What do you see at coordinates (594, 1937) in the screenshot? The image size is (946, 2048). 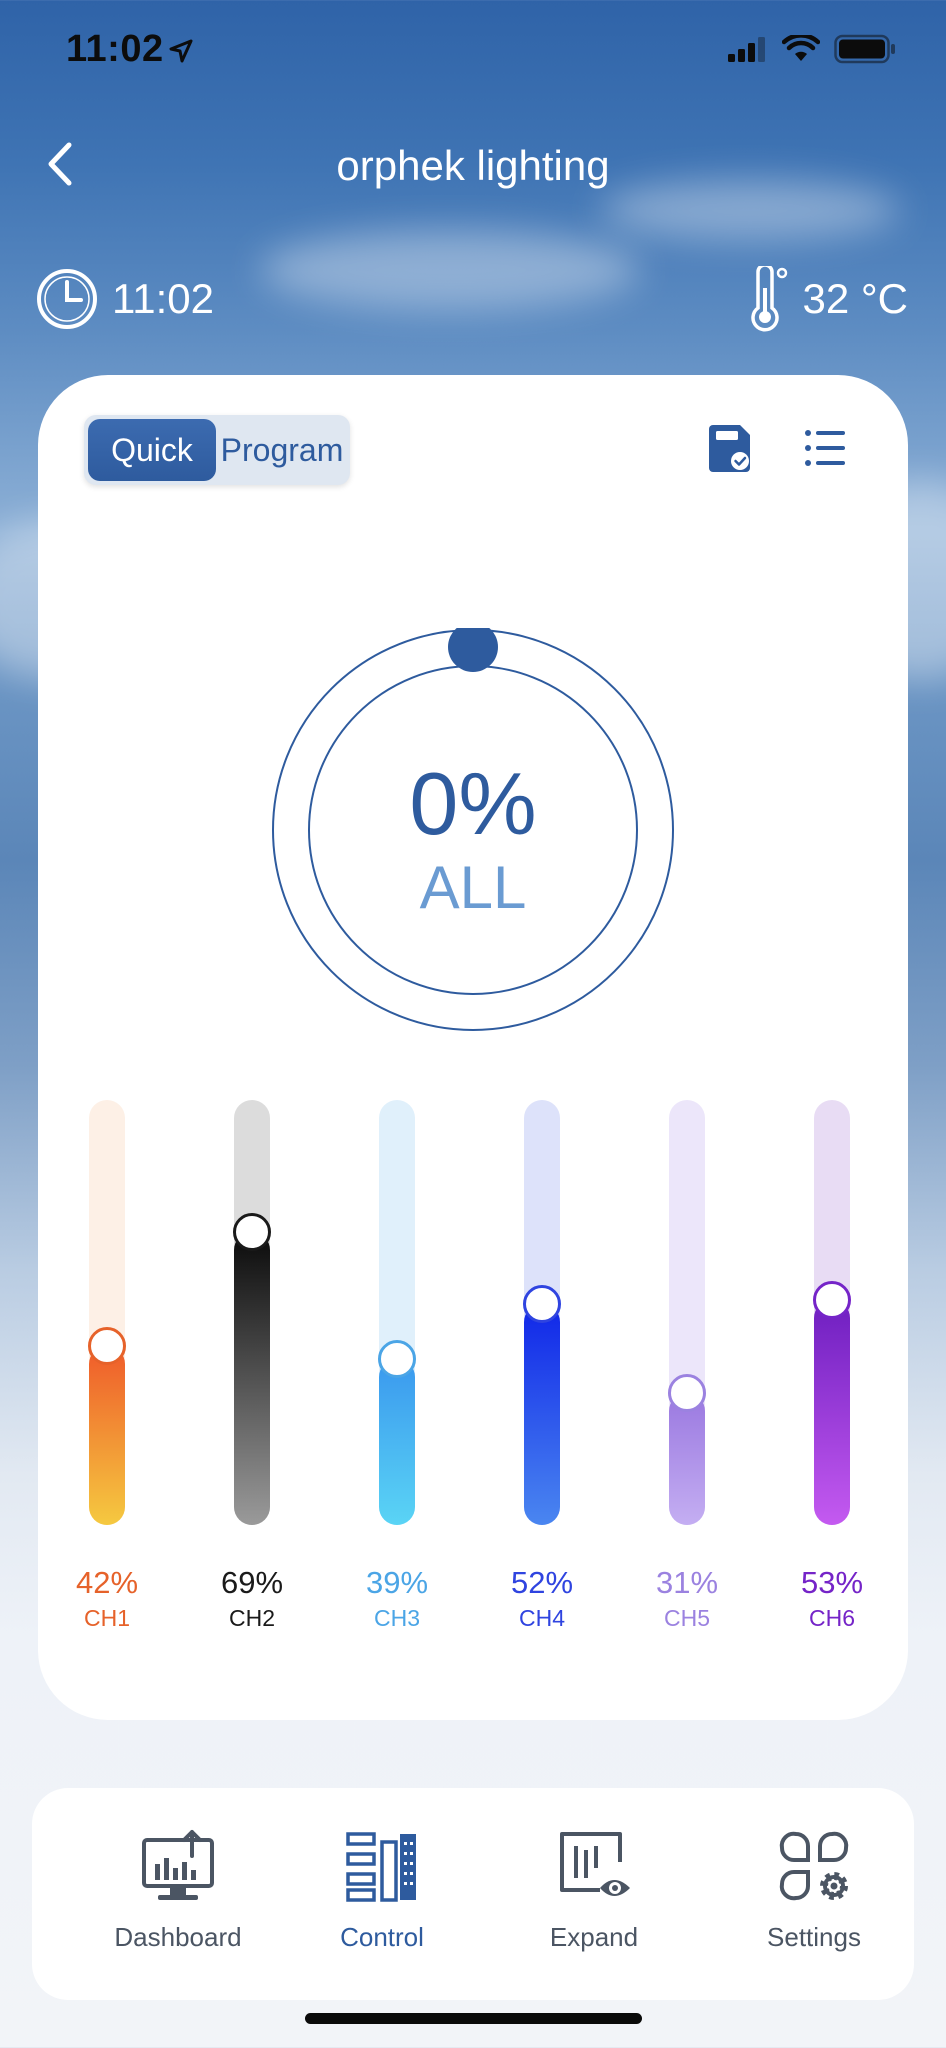 I see `tab-expand-label: Expand` at bounding box center [594, 1937].